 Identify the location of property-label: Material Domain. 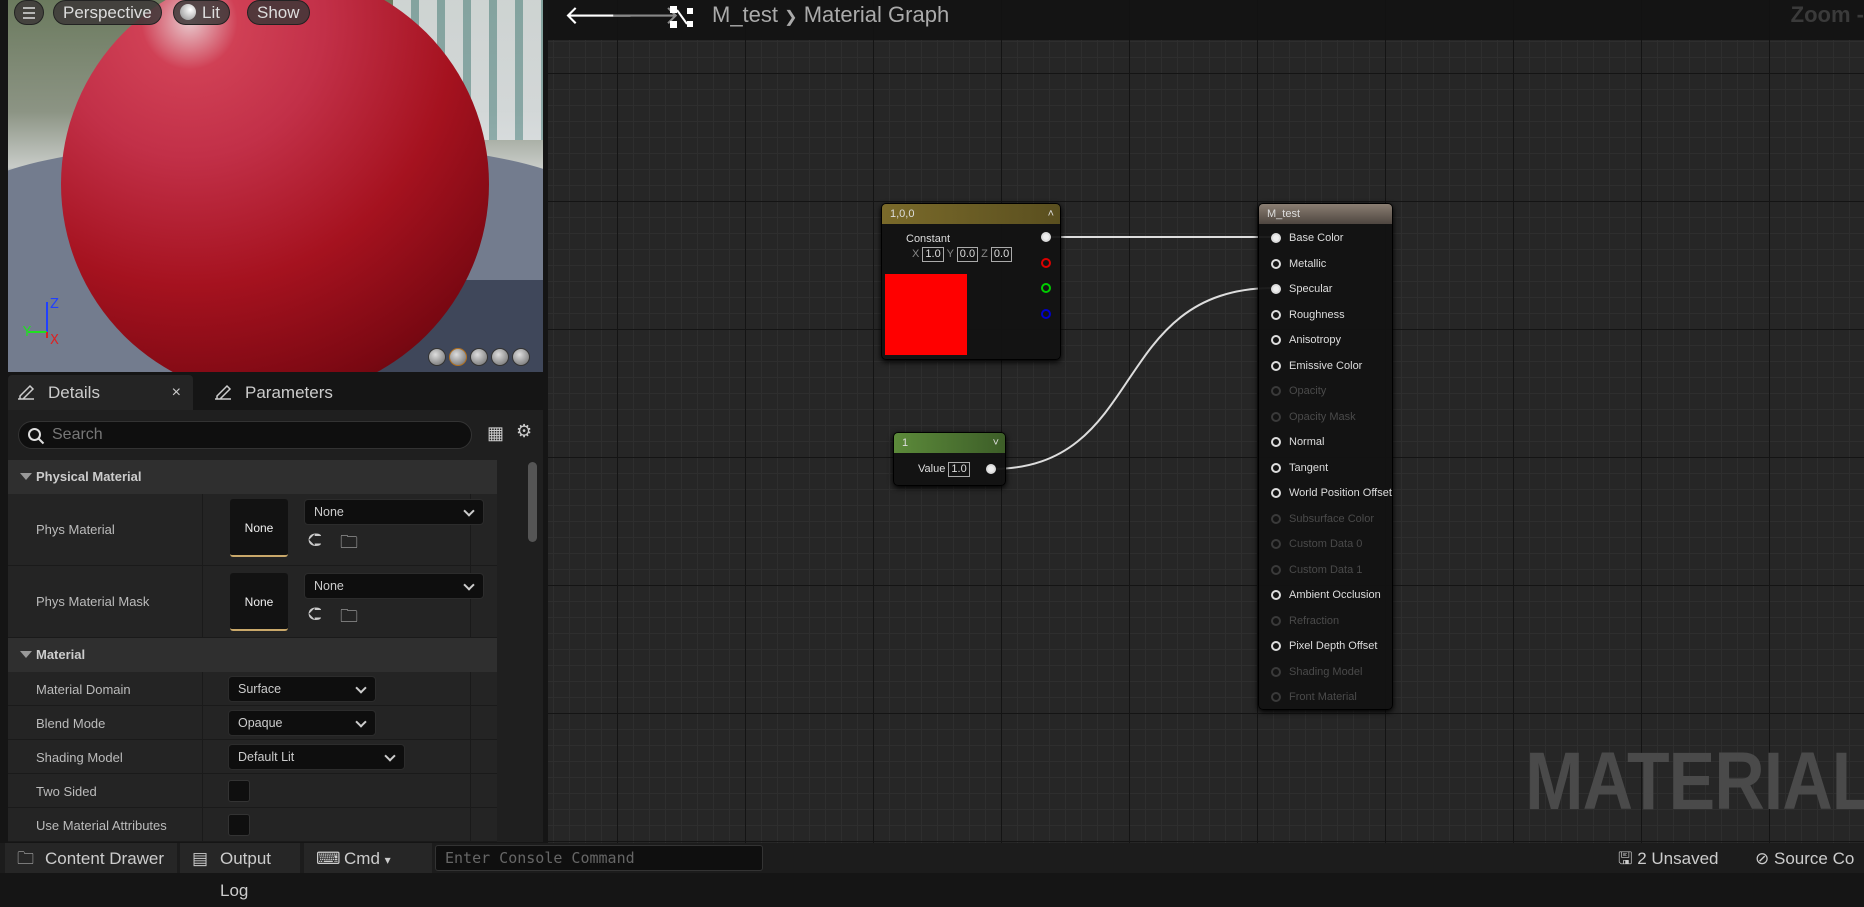
(83, 689).